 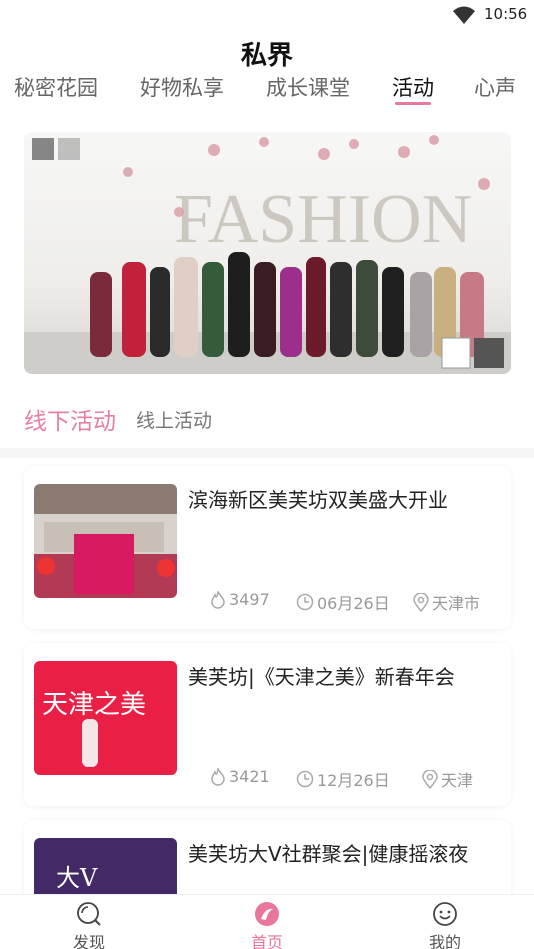 What do you see at coordinates (318, 500) in the screenshot?
I see `activity-title: 滨海新区美芙坊双美盛大开业` at bounding box center [318, 500].